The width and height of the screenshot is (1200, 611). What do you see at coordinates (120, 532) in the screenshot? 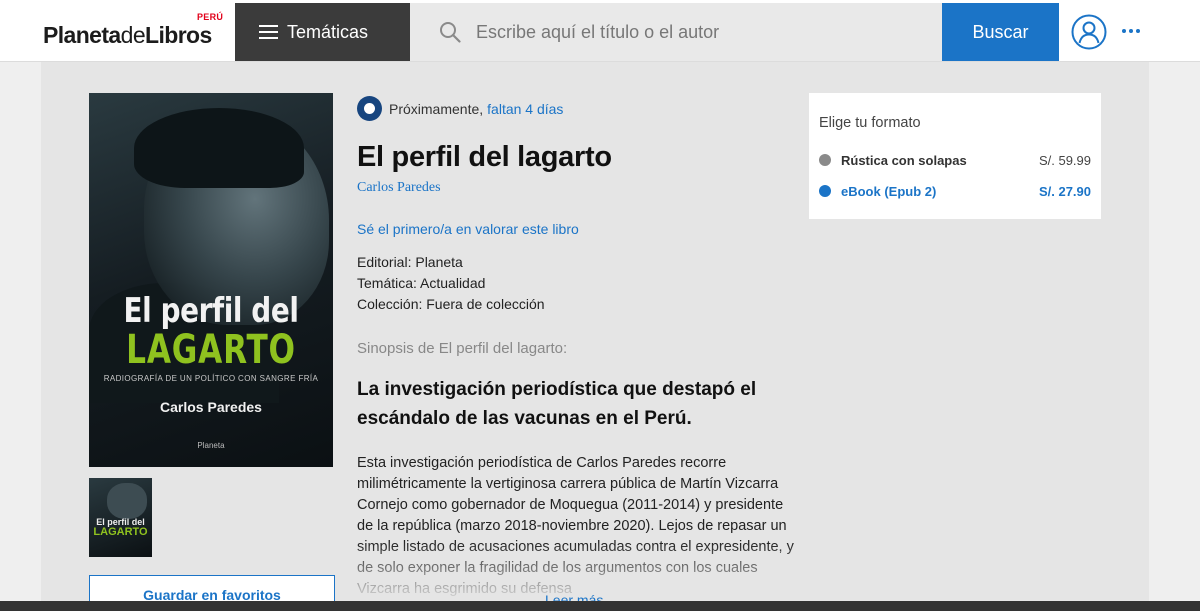
I see `thumb-title-line2: LAGARTO` at bounding box center [120, 532].